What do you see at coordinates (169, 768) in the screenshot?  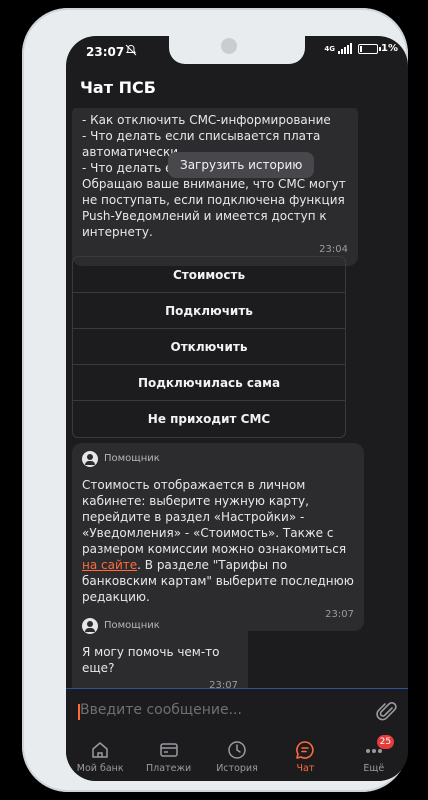 I see `nav-label: Платежи` at bounding box center [169, 768].